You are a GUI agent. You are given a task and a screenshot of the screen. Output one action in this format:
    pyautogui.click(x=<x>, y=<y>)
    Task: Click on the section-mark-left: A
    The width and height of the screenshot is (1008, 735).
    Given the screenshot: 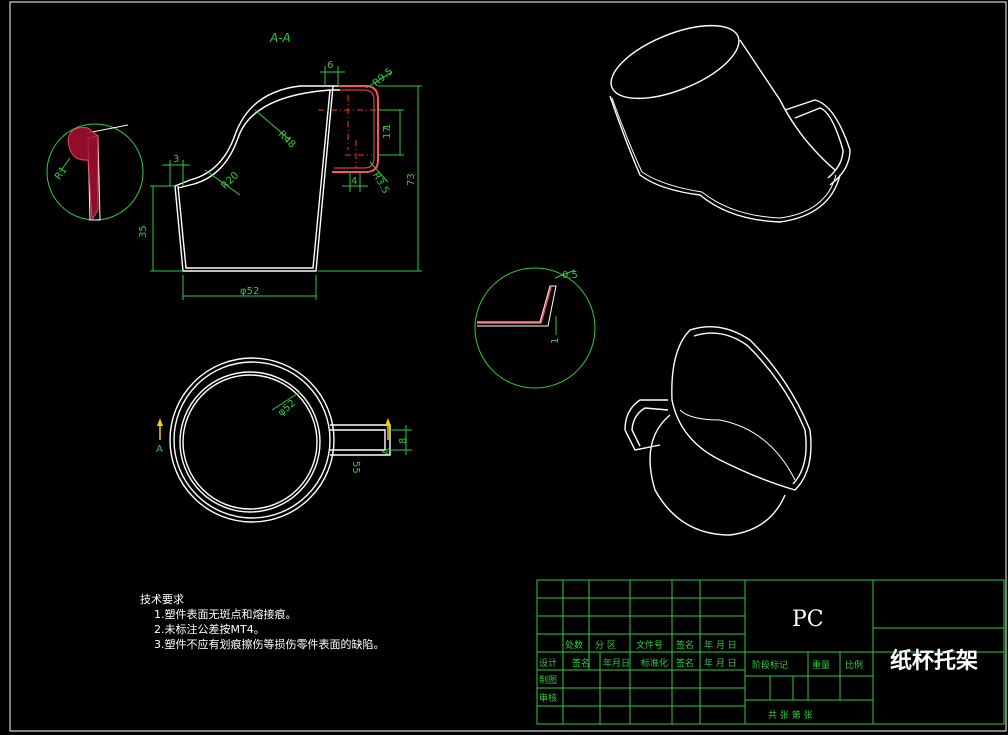 What is the action you would take?
    pyautogui.click(x=159, y=449)
    